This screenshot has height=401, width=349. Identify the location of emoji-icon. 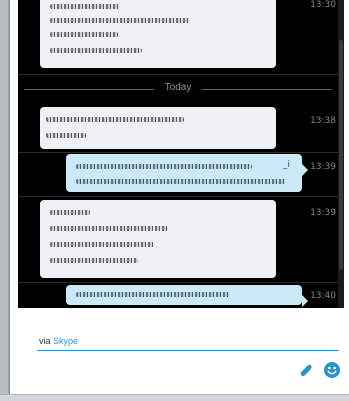
(332, 370).